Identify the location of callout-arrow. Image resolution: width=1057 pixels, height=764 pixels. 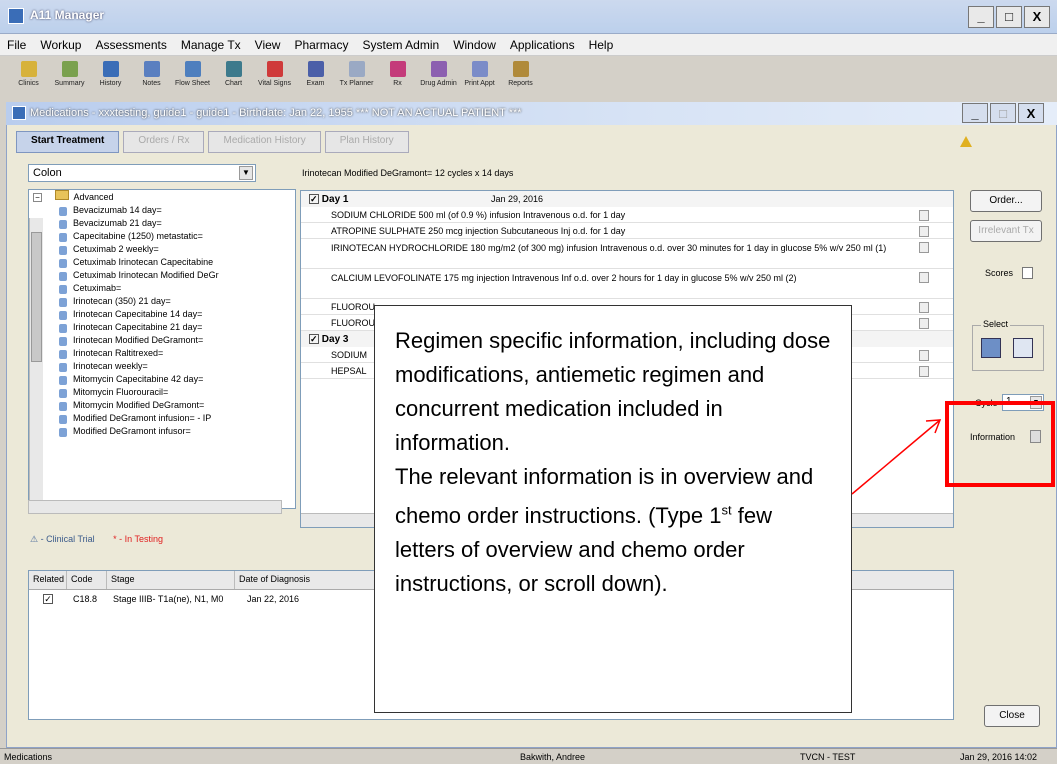
(896, 457).